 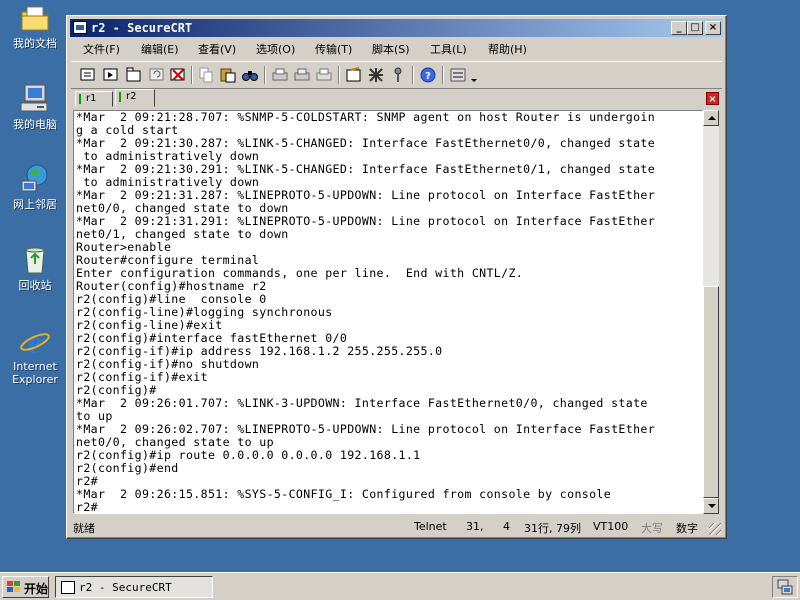 What do you see at coordinates (713, 28) in the screenshot?
I see `close-button: ×` at bounding box center [713, 28].